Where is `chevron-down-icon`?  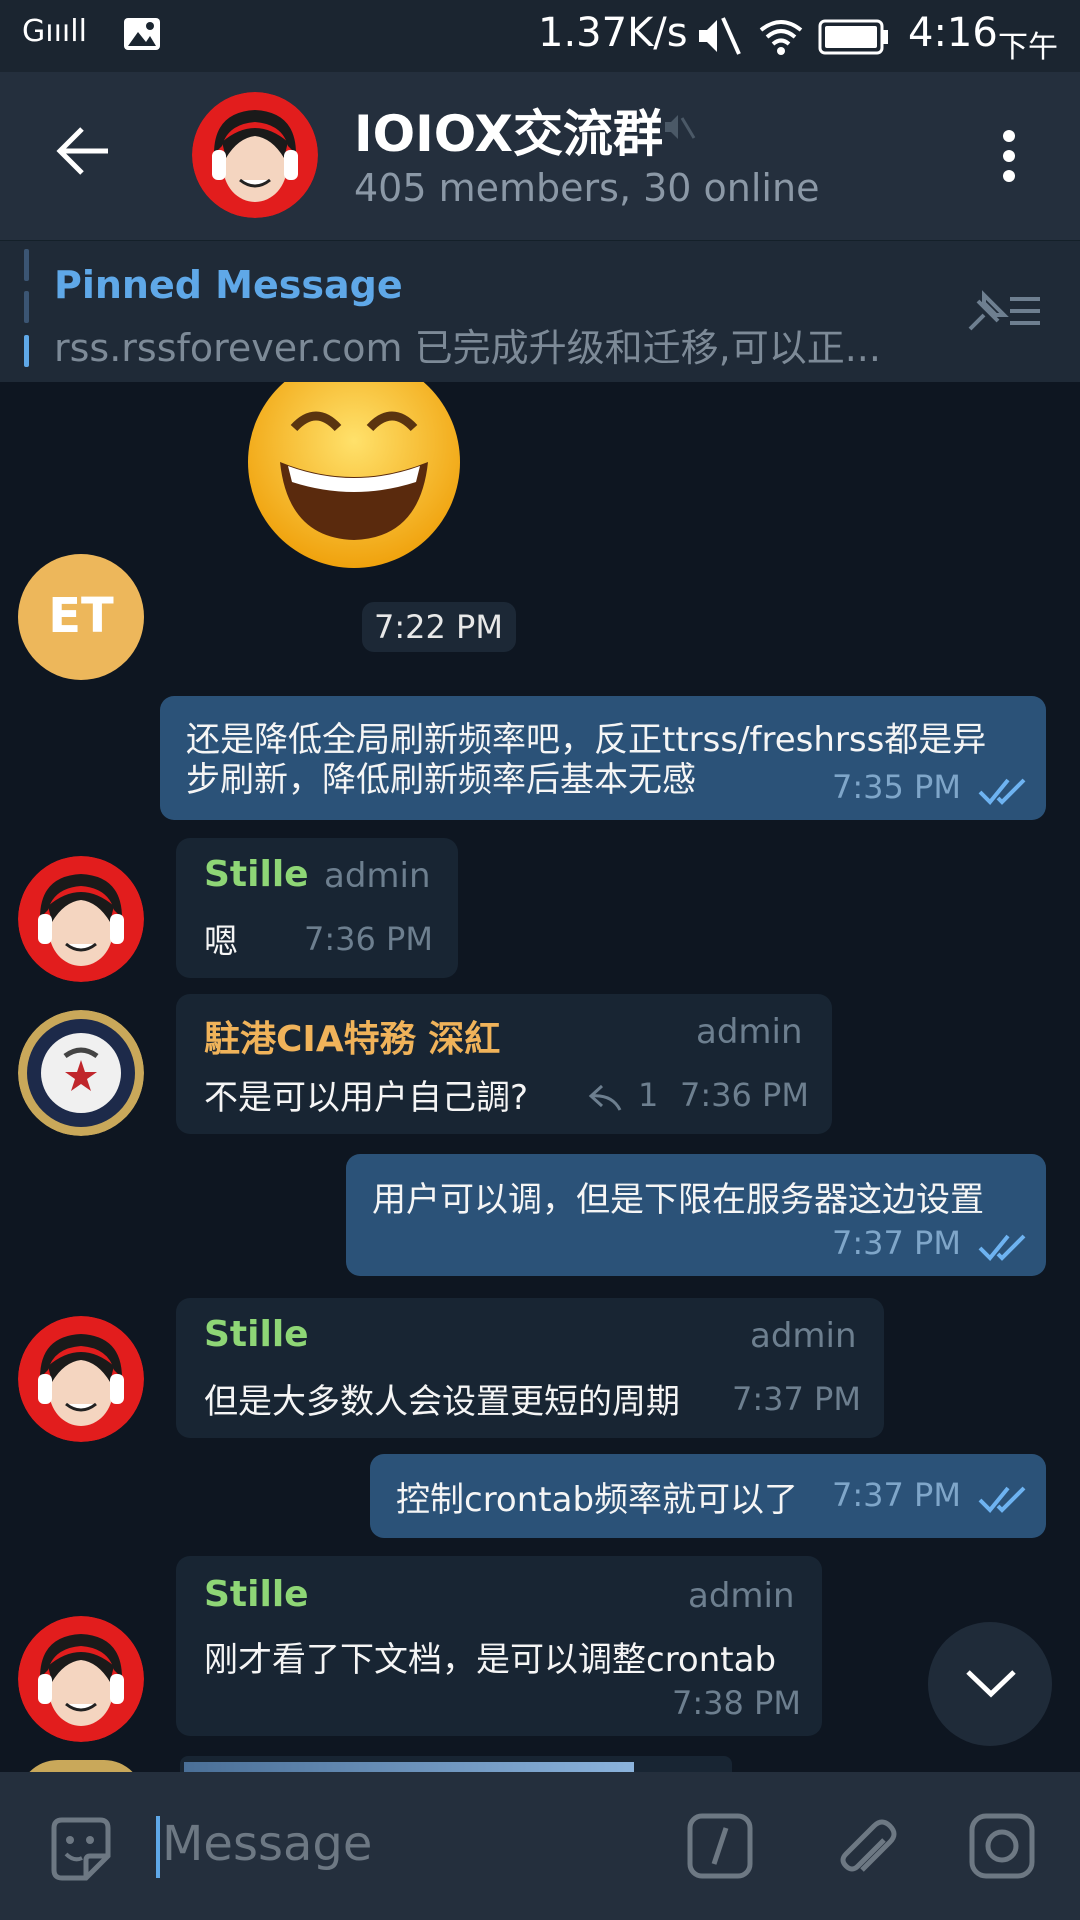
chevron-down-icon is located at coordinates (991, 1685).